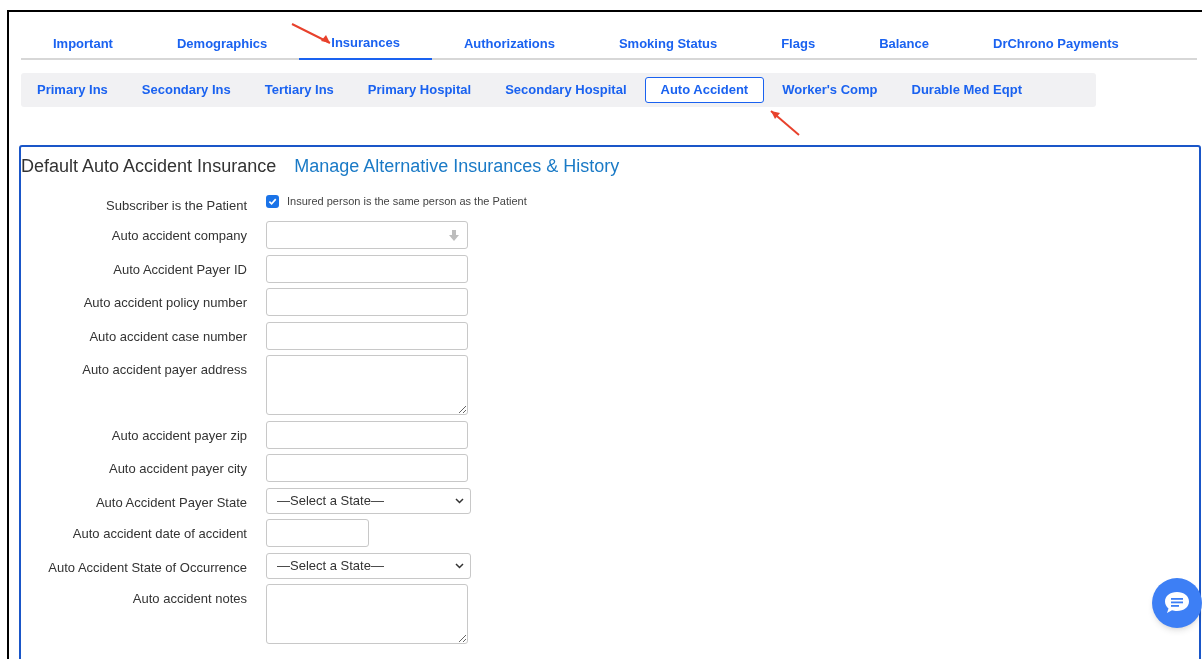 This screenshot has width=1202, height=659. What do you see at coordinates (159, 534) in the screenshot?
I see `field-label: Auto accident date of accident` at bounding box center [159, 534].